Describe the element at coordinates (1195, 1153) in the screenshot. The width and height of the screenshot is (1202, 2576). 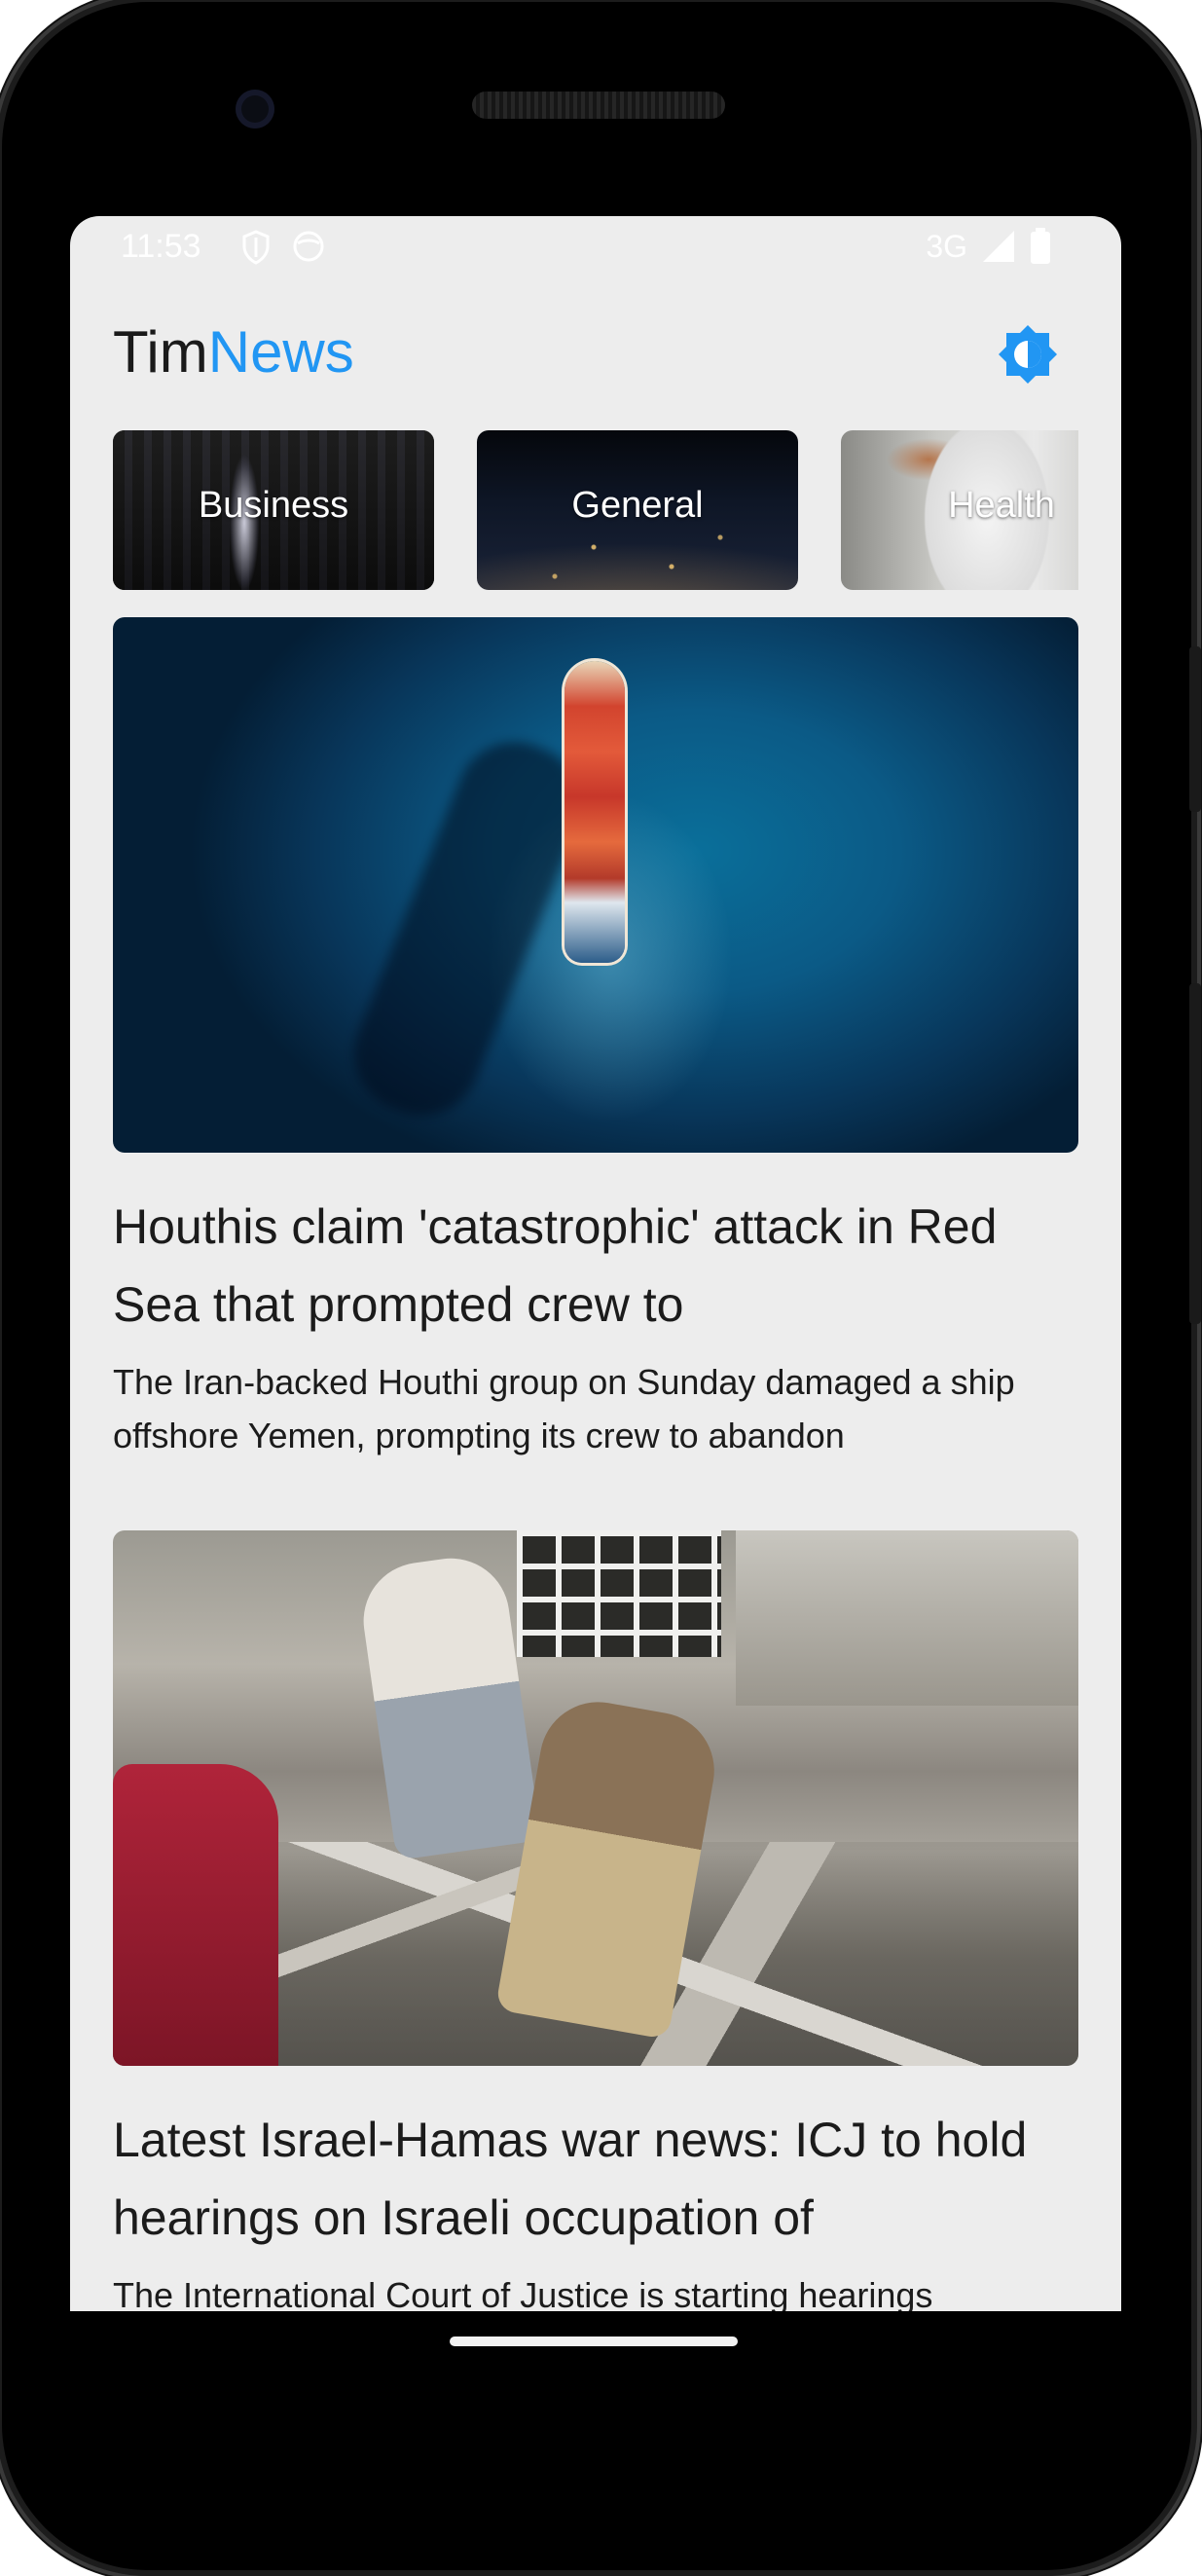
I see `volume-button` at that location.